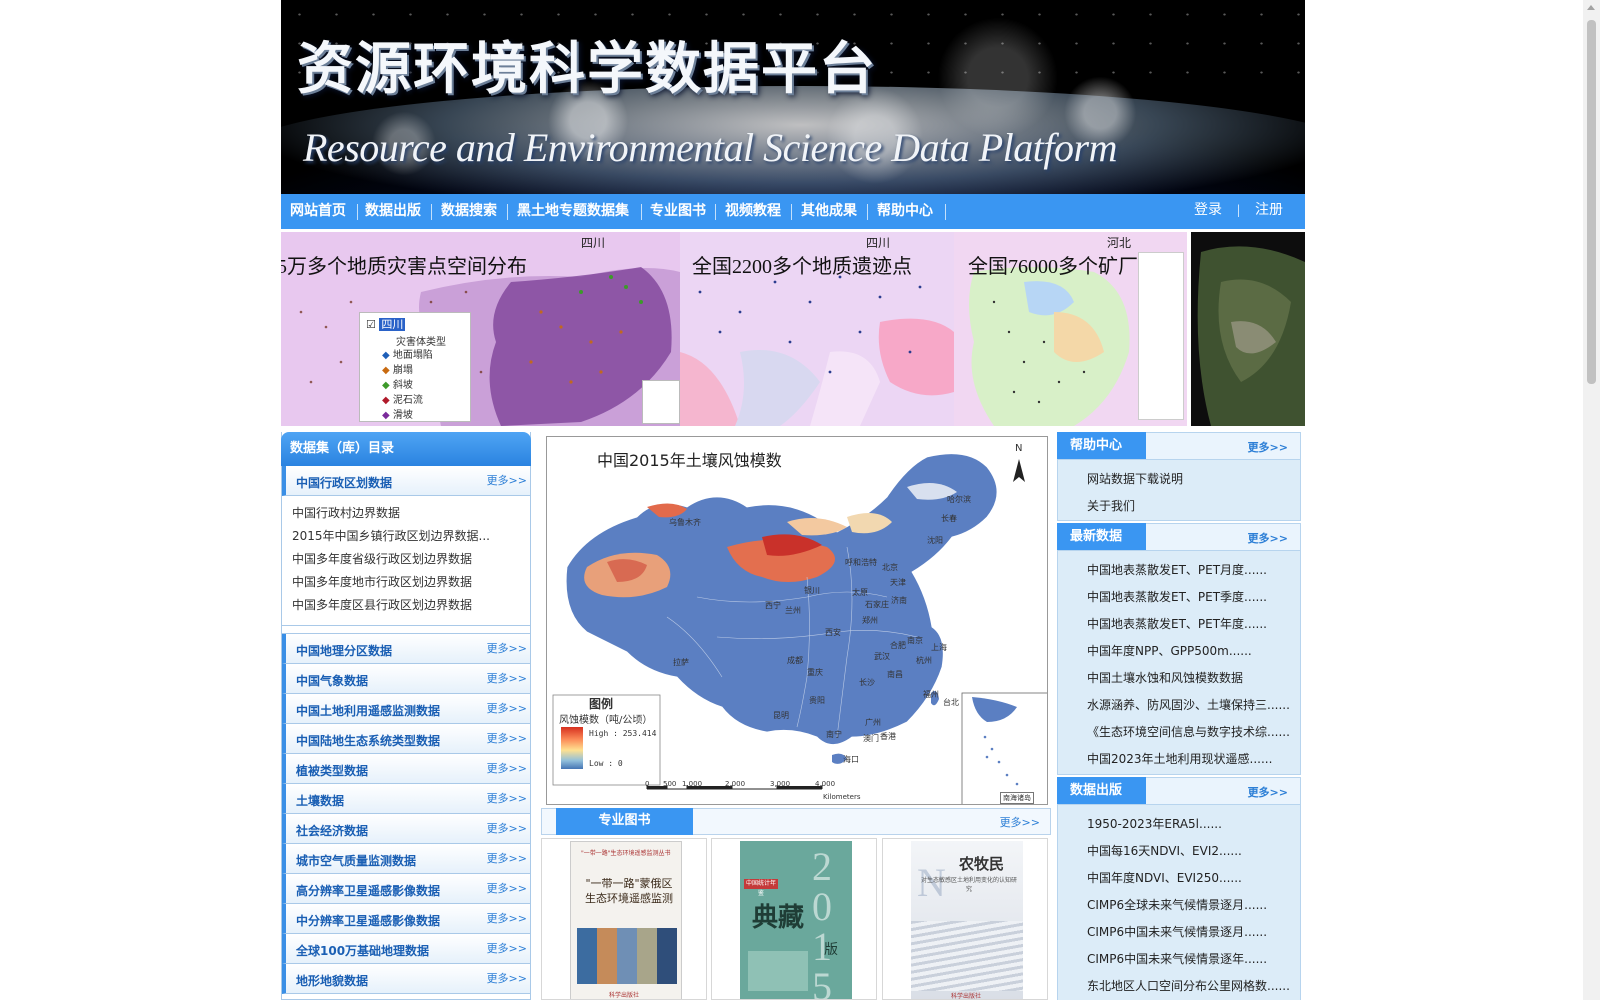 The height and width of the screenshot is (1000, 1600). Describe the element at coordinates (1101, 790) in the screenshot. I see `tab-data-publish: 数据出版` at that location.